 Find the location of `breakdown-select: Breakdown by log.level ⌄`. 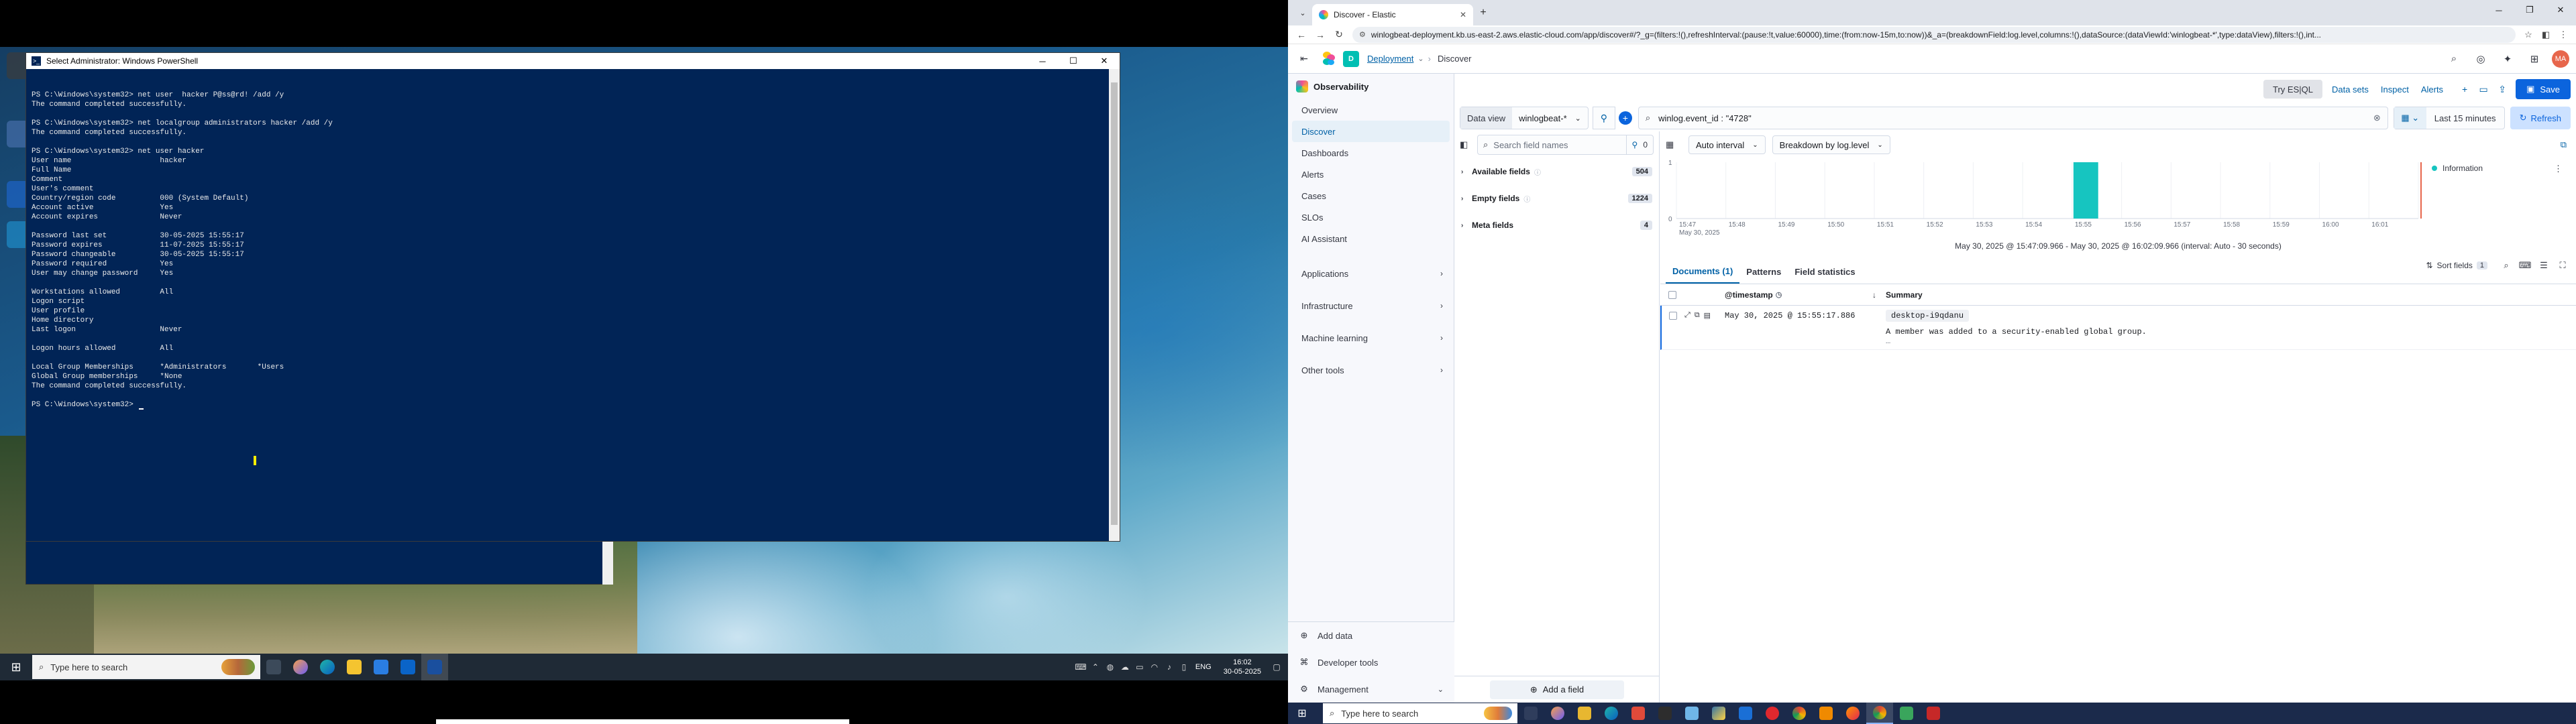

breakdown-select: Breakdown by log.level ⌄ is located at coordinates (1831, 144).